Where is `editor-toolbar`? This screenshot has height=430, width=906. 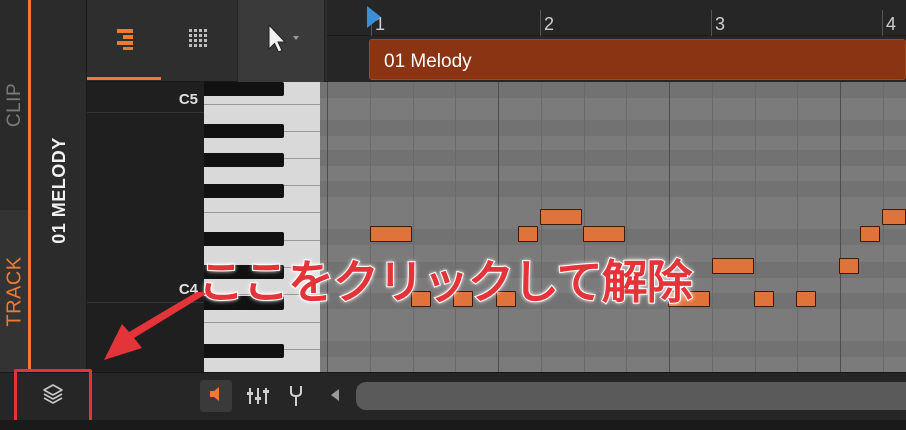
editor-toolbar is located at coordinates (207, 41).